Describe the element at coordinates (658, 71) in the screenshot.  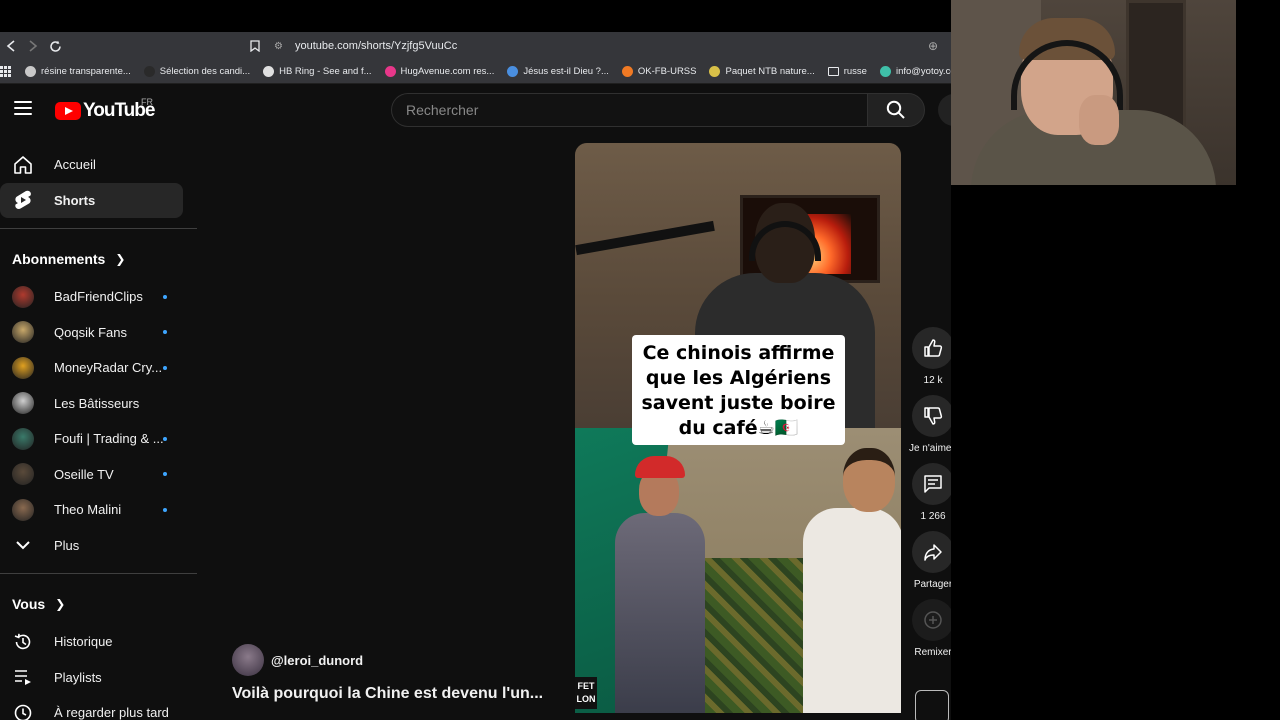
I see `bookmark-item: OK-FB-URSS` at that location.